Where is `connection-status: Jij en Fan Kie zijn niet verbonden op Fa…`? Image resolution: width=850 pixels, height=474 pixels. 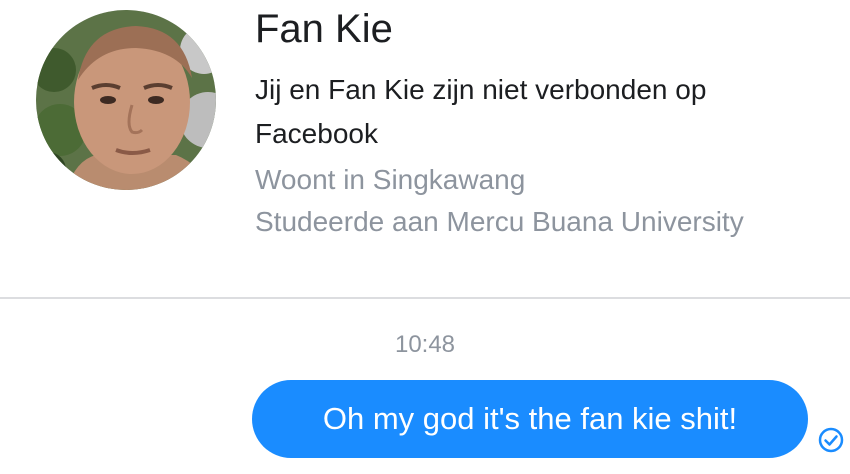 connection-status: Jij en Fan Kie zijn niet verbonden op Fa… is located at coordinates (481, 111).